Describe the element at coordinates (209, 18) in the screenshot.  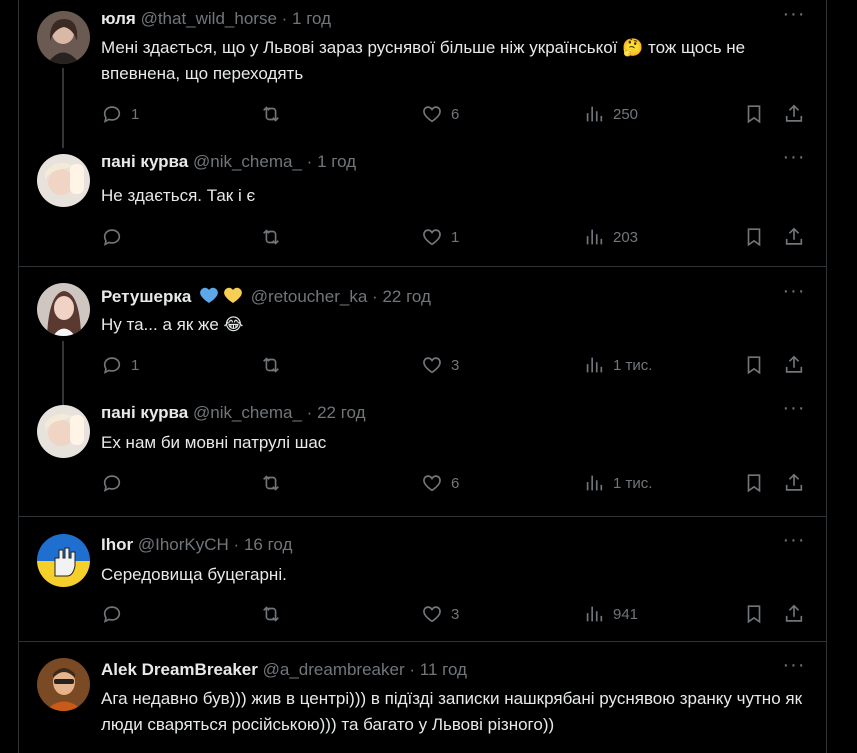
I see `user-handle: @that_wild_horse` at that location.